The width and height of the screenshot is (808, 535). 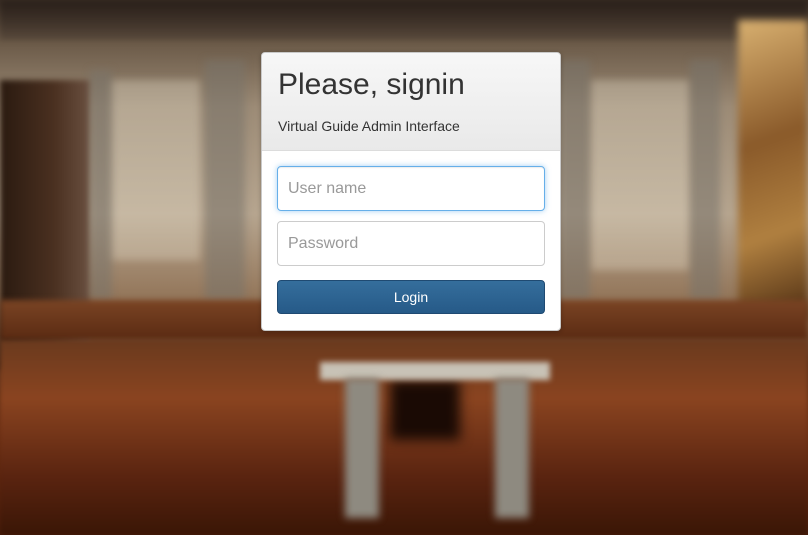 I want to click on signin-form: Login, so click(x=411, y=232).